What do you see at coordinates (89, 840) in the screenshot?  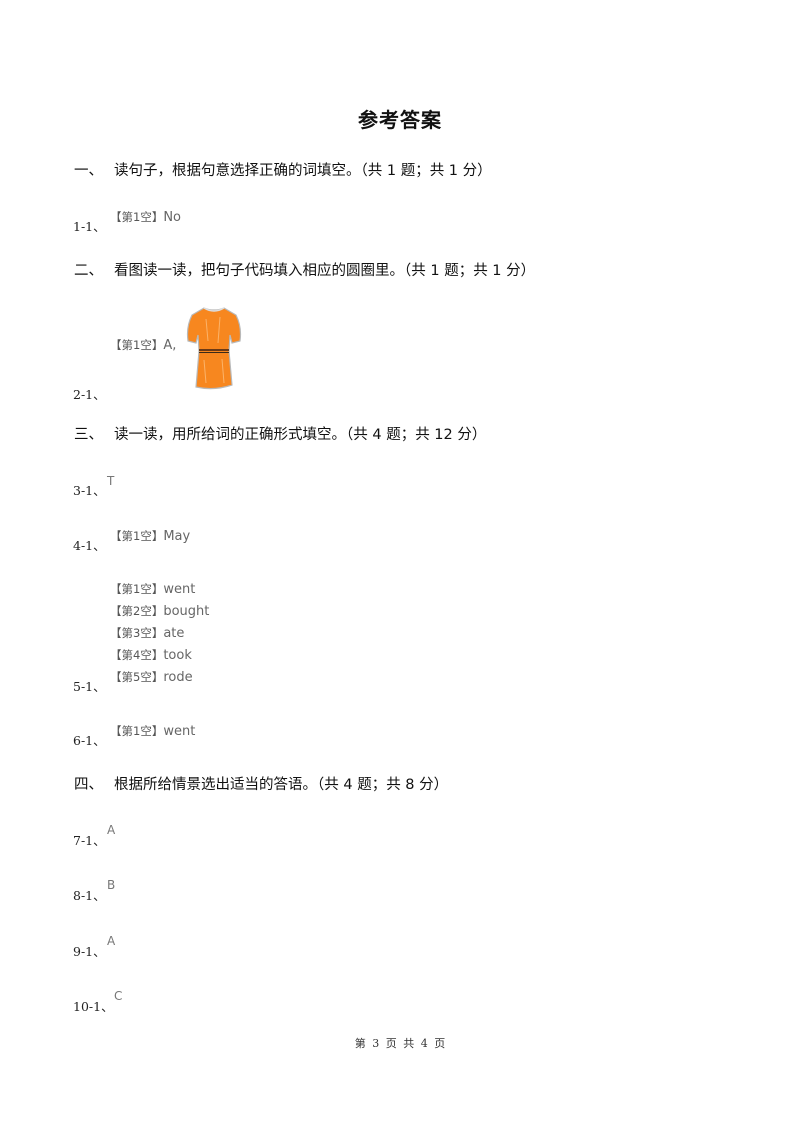 I see `question-number: 7-1、` at bounding box center [89, 840].